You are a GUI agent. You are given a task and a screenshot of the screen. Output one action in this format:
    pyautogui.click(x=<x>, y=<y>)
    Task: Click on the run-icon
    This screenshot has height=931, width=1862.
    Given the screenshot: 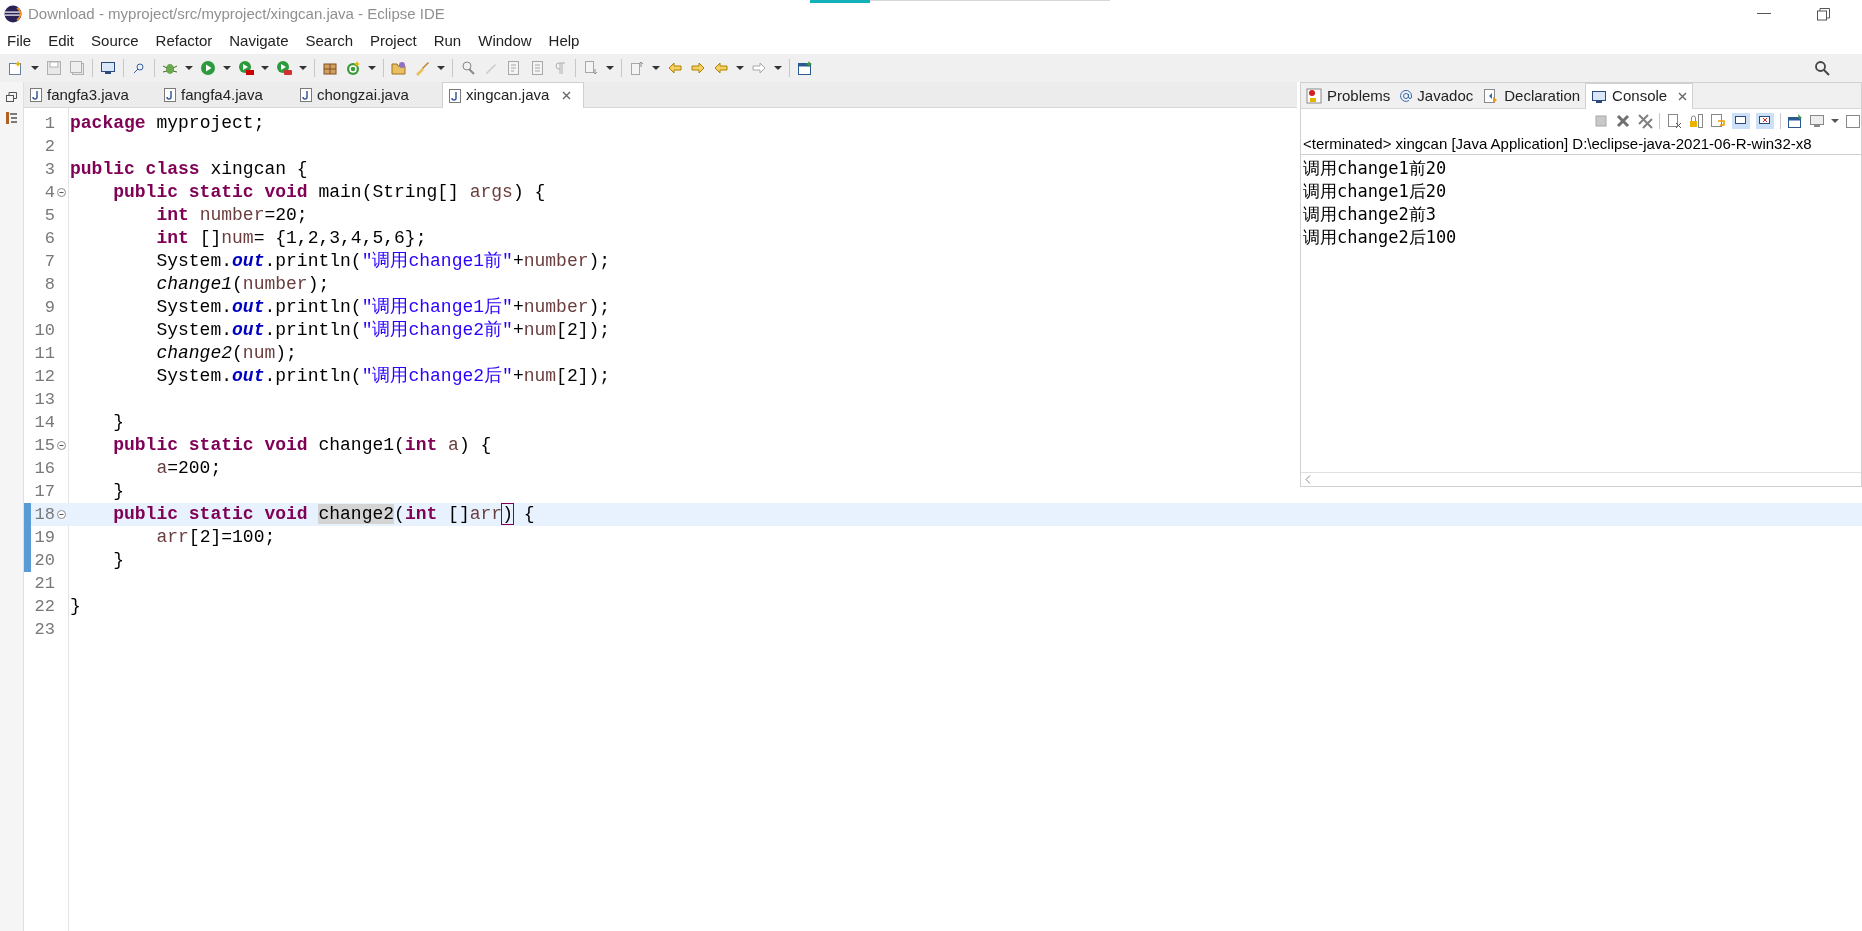 What is the action you would take?
    pyautogui.click(x=208, y=68)
    